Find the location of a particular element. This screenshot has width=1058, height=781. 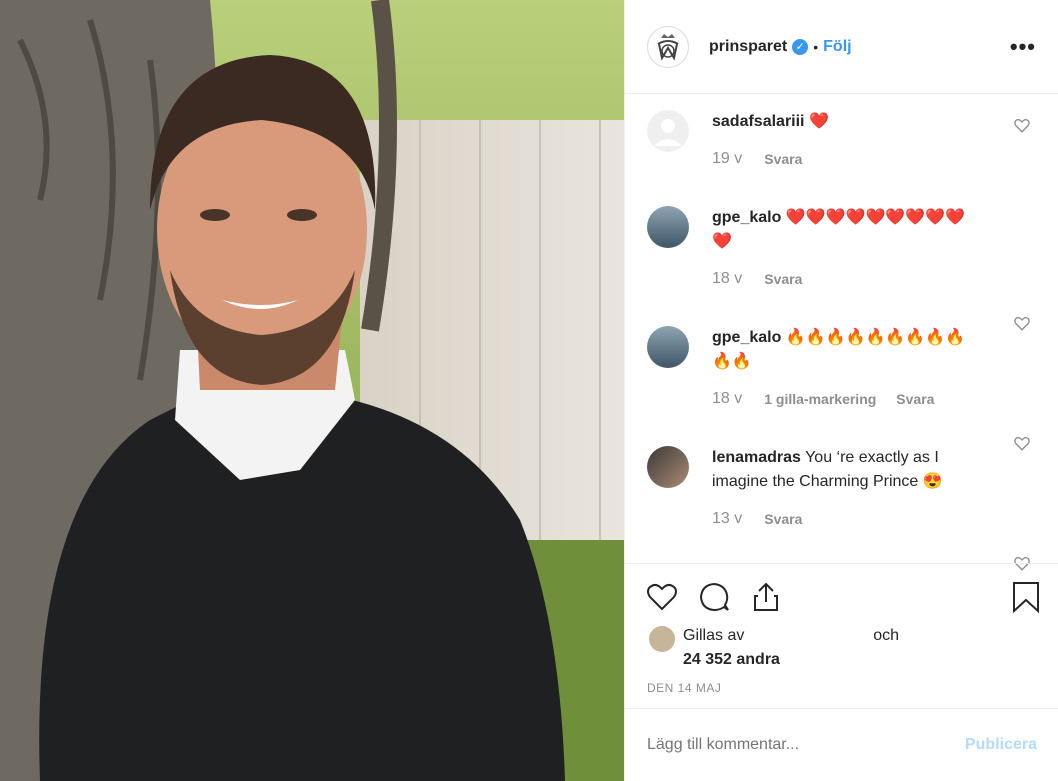

comment-meta: 13 v Svara is located at coordinates (757, 519).